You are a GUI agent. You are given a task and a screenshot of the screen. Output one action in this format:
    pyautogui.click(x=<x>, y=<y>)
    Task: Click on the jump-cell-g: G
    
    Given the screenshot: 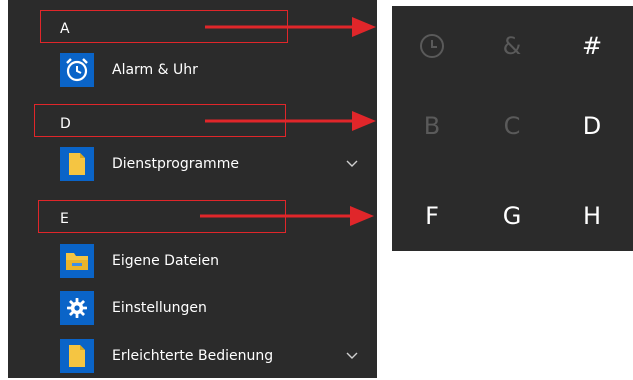 What is the action you would take?
    pyautogui.click(x=512, y=216)
    